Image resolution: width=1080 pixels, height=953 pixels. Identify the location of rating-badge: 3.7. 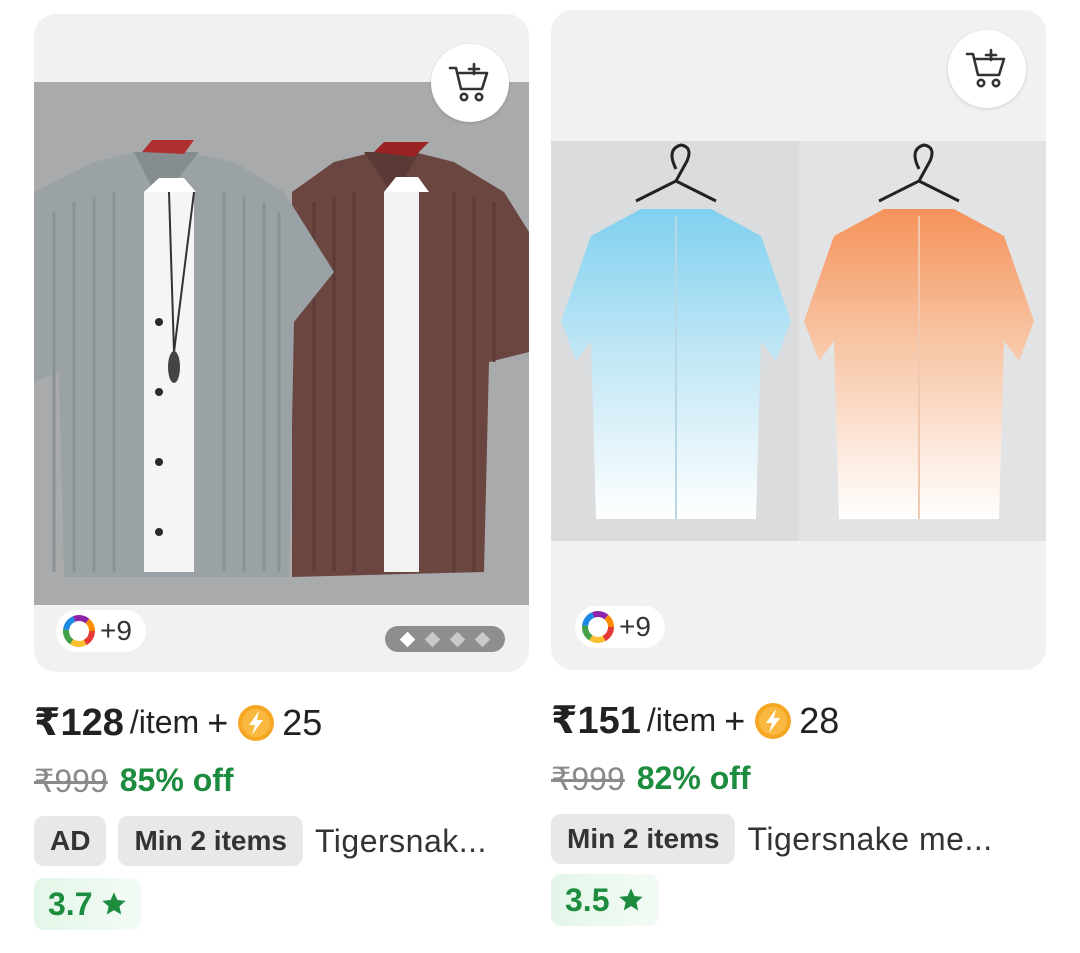
(88, 904).